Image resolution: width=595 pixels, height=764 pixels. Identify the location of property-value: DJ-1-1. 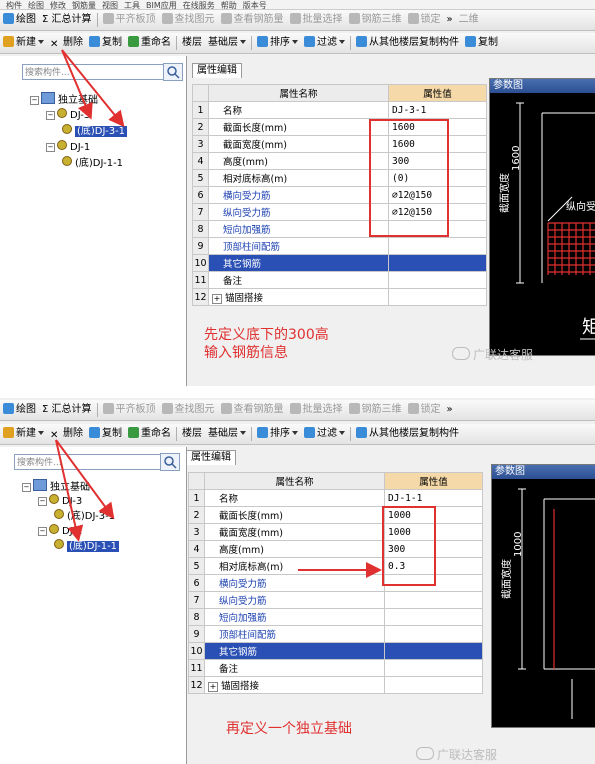
(433, 498).